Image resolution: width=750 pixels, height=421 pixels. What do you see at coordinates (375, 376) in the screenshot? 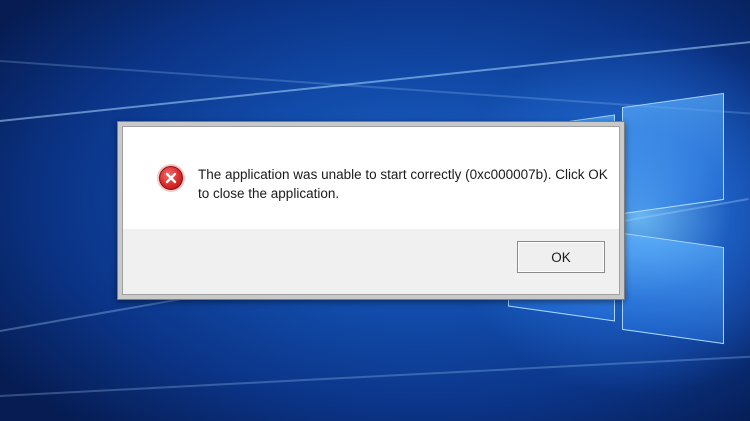
I see `light-beam` at bounding box center [375, 376].